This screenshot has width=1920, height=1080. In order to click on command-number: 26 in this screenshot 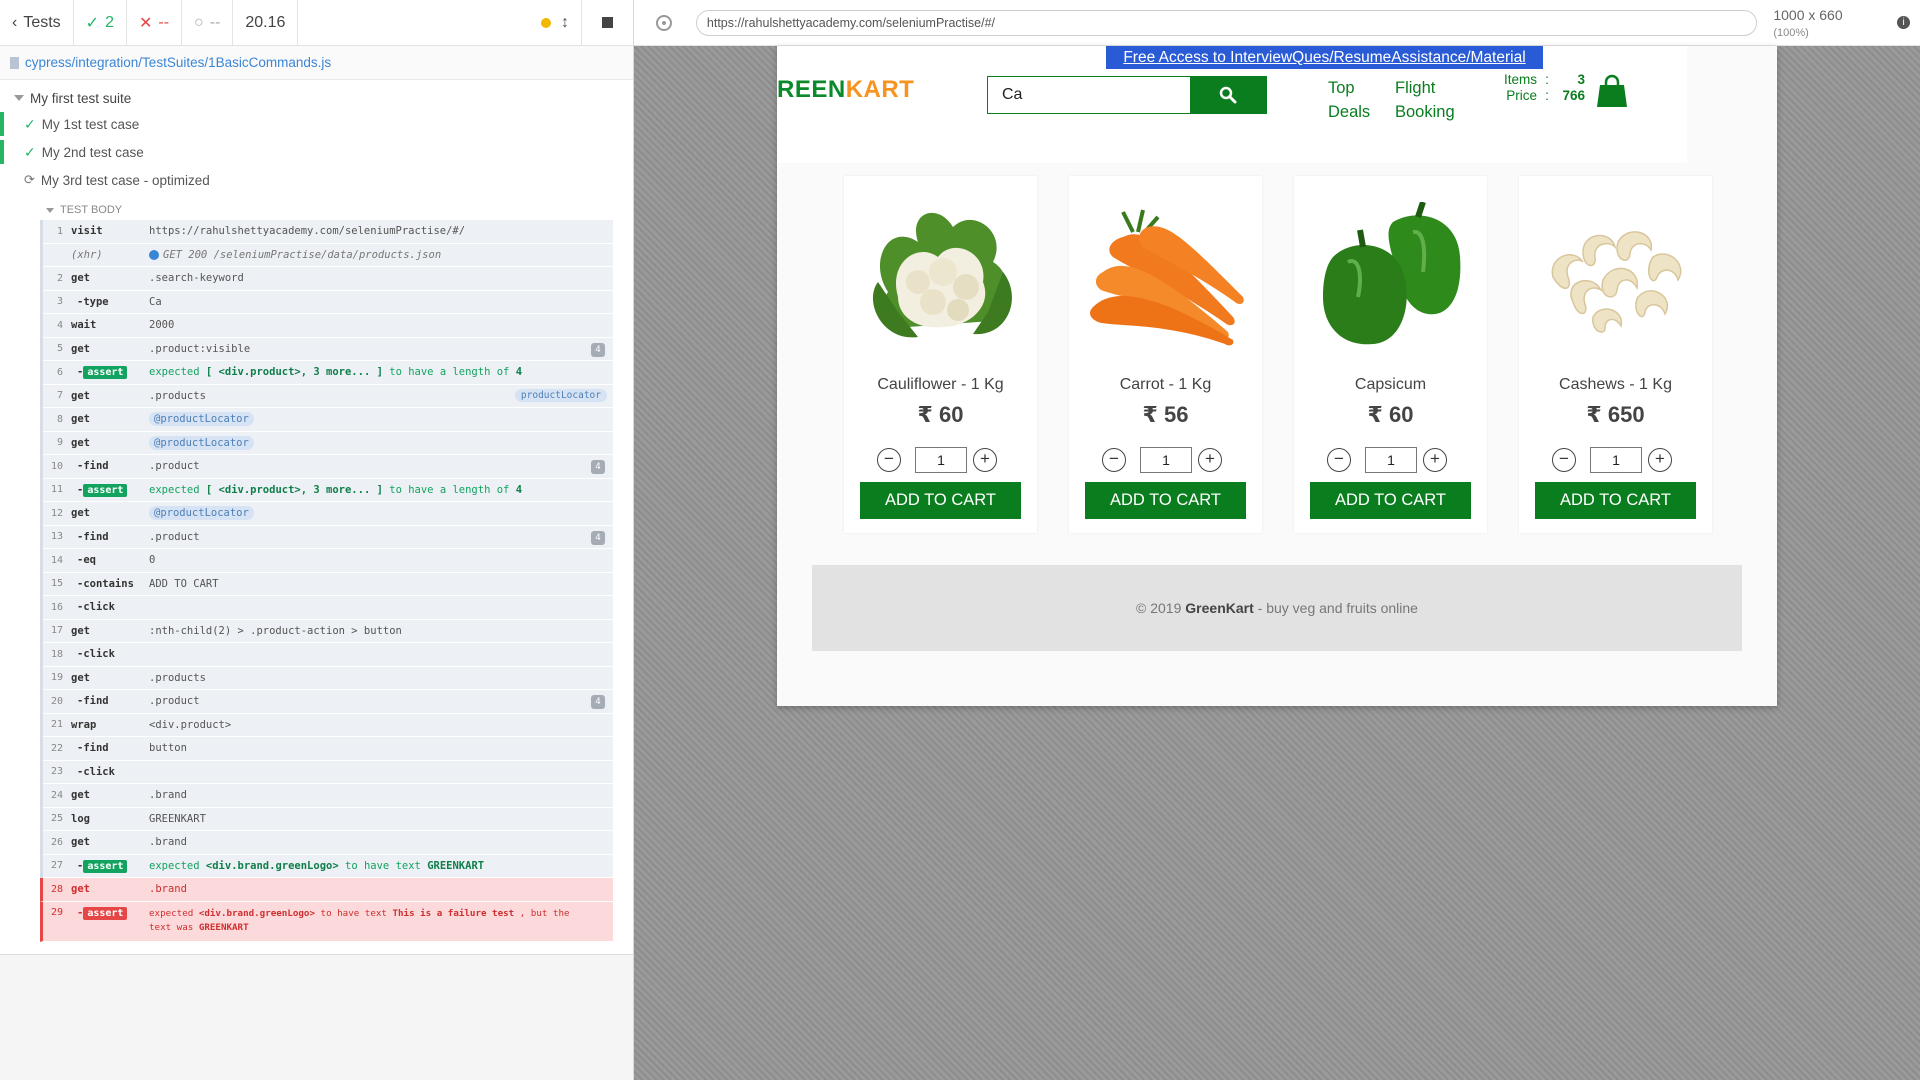, I will do `click(56, 842)`.